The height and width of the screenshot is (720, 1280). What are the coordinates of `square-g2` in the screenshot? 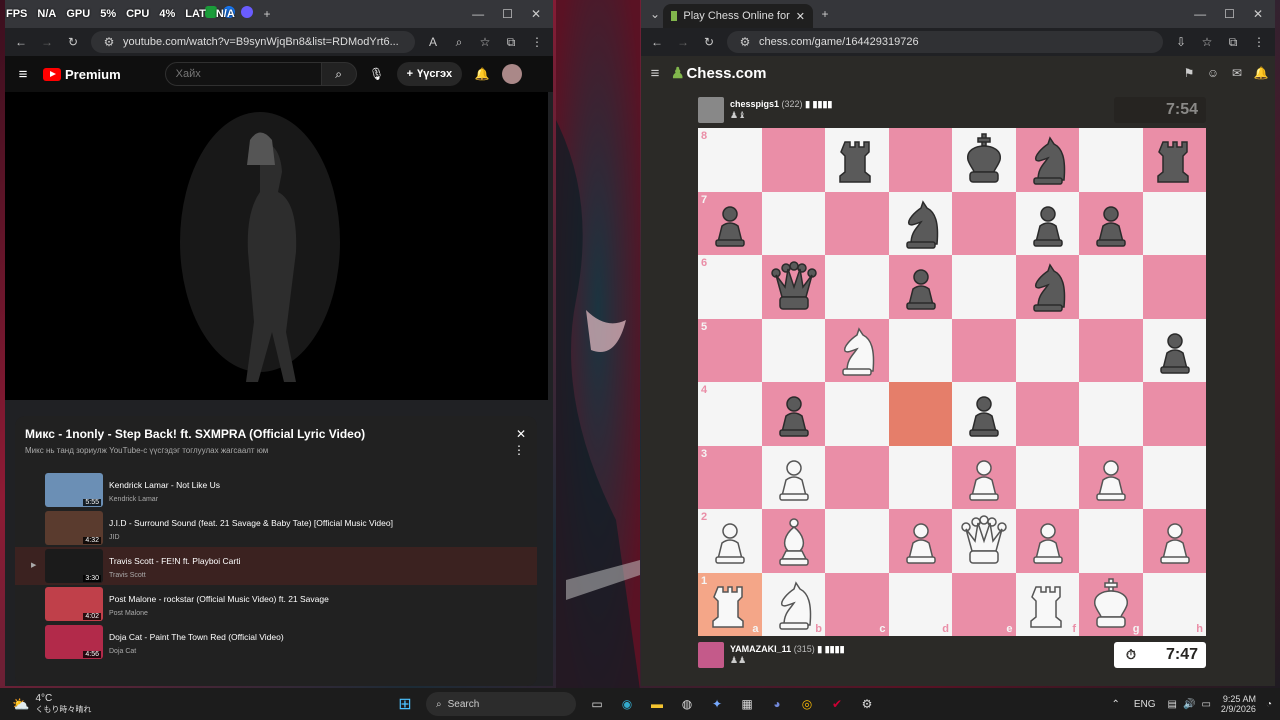 It's located at (1111, 541).